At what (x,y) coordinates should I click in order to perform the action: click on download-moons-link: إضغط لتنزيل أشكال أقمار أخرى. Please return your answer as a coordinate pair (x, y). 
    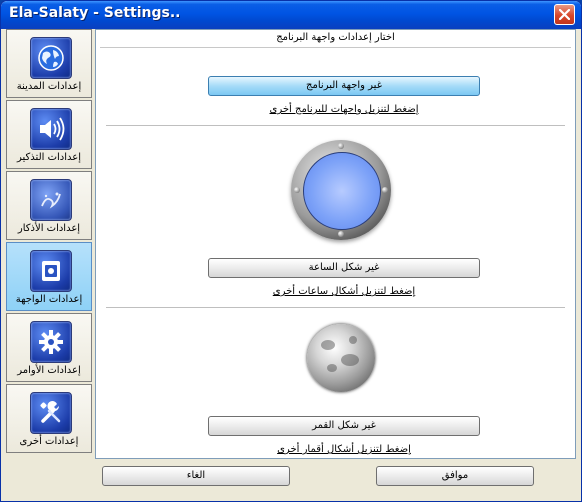
    Looking at the image, I should click on (344, 449).